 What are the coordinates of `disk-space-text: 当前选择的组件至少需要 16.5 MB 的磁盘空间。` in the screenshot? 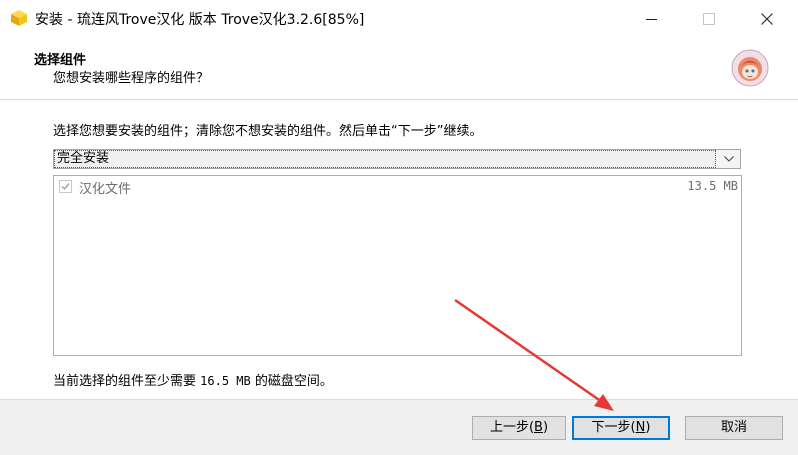 It's located at (193, 379).